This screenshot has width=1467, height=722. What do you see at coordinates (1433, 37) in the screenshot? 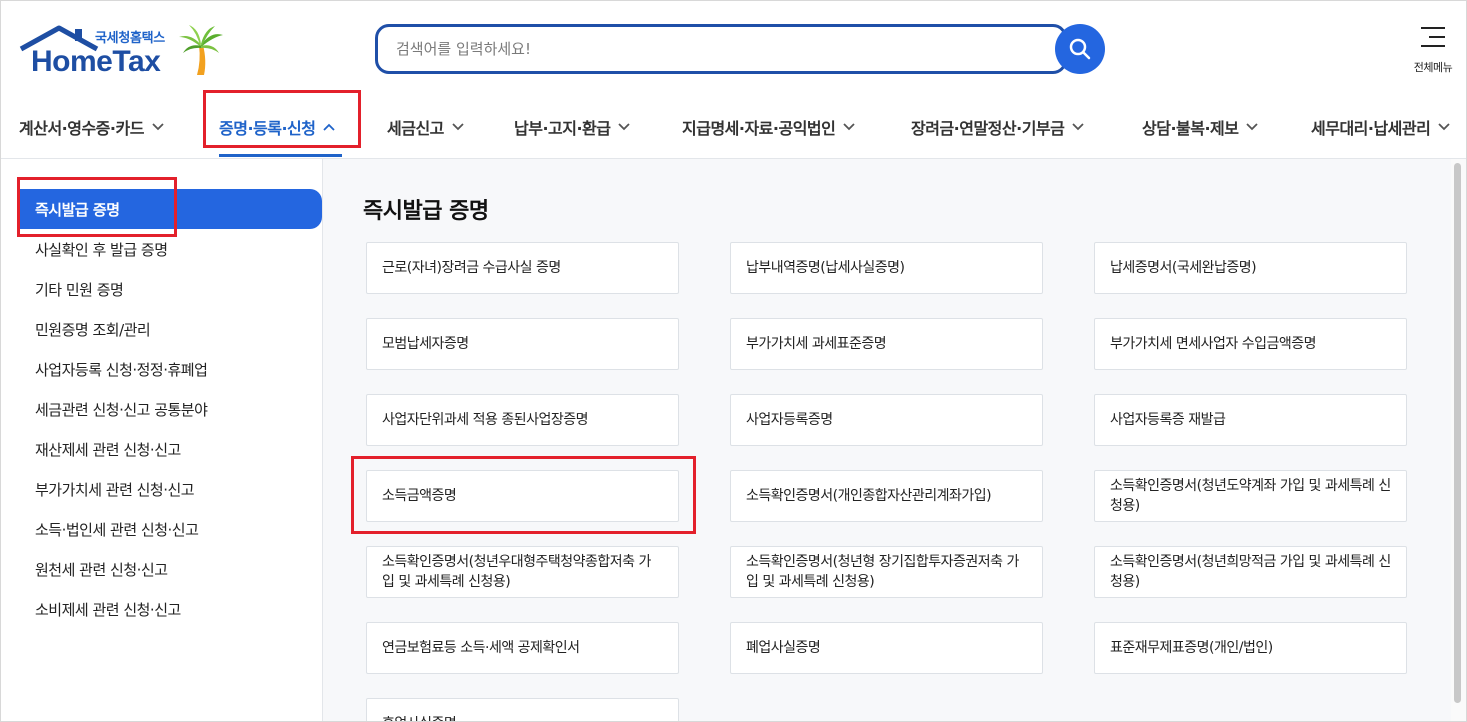
I see `hamburger-icon` at bounding box center [1433, 37].